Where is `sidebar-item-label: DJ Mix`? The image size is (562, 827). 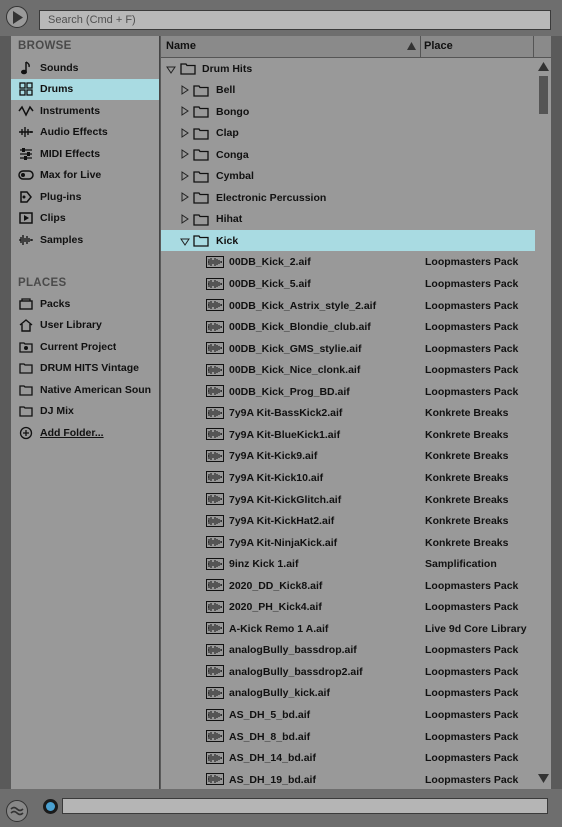
sidebar-item-label: DJ Mix is located at coordinates (57, 411).